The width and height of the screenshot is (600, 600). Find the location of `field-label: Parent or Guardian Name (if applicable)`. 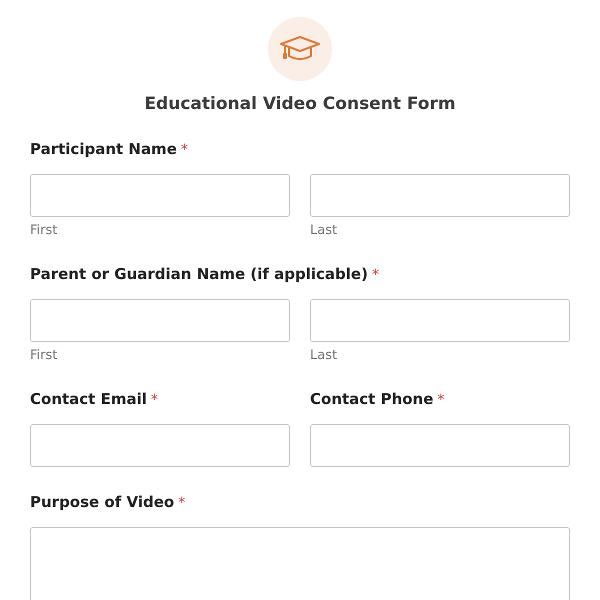

field-label: Parent or Guardian Name (if applicable) is located at coordinates (199, 274).